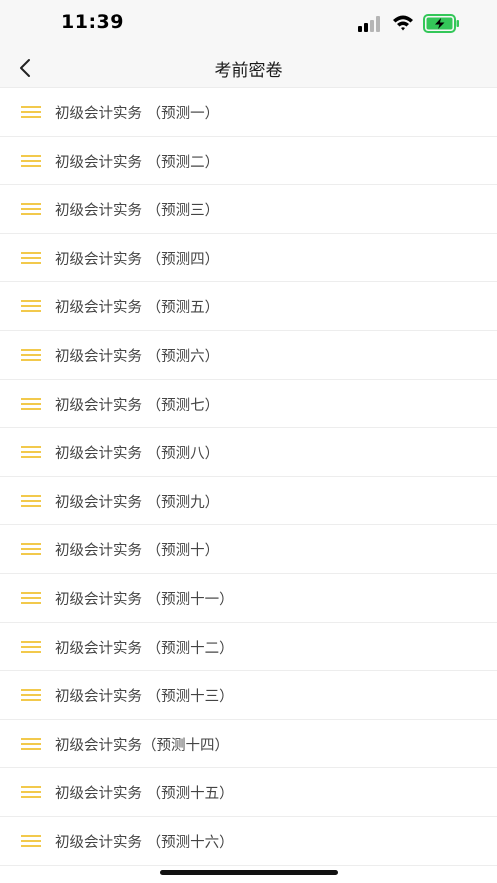  I want to click on list-item: 初级会计实务 （预测四）, so click(248, 258).